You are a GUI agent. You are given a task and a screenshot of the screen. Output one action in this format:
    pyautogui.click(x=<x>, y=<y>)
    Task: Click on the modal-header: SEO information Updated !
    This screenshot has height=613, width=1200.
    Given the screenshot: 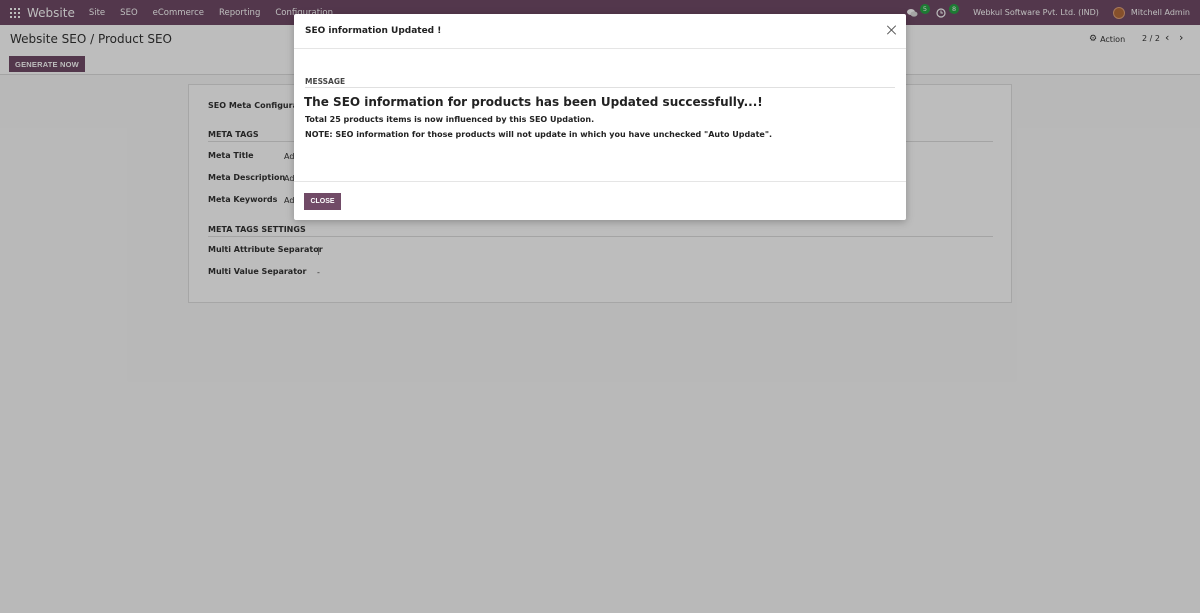 What is the action you would take?
    pyautogui.click(x=600, y=31)
    